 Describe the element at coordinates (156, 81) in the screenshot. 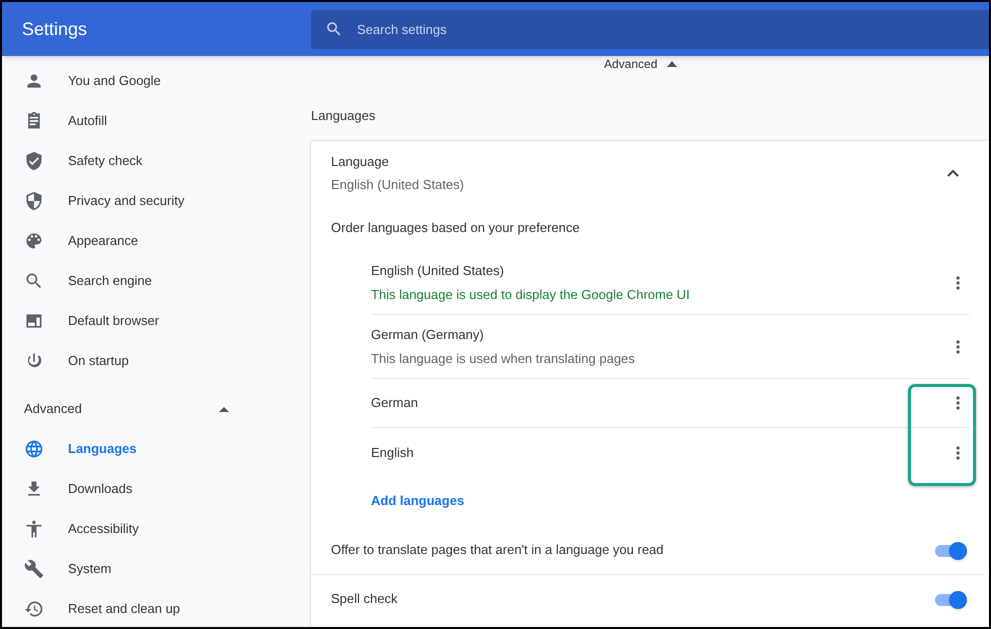

I see `sidebar-item: You and Google` at that location.